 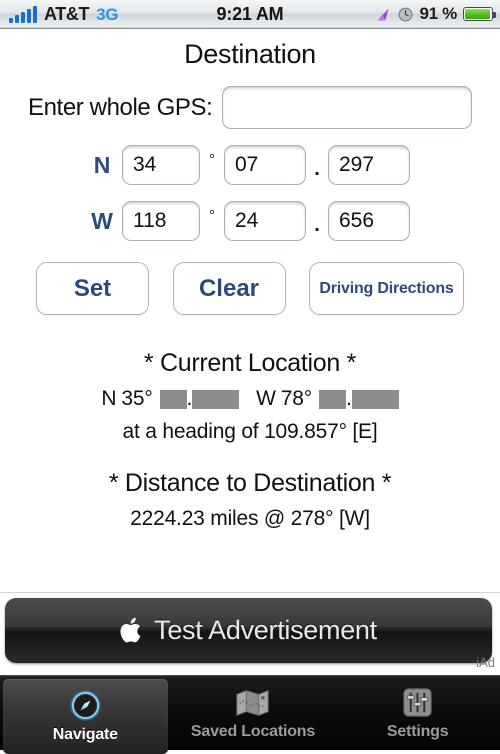 I want to click on longitude-degree-symbol: °, so click(x=212, y=215).